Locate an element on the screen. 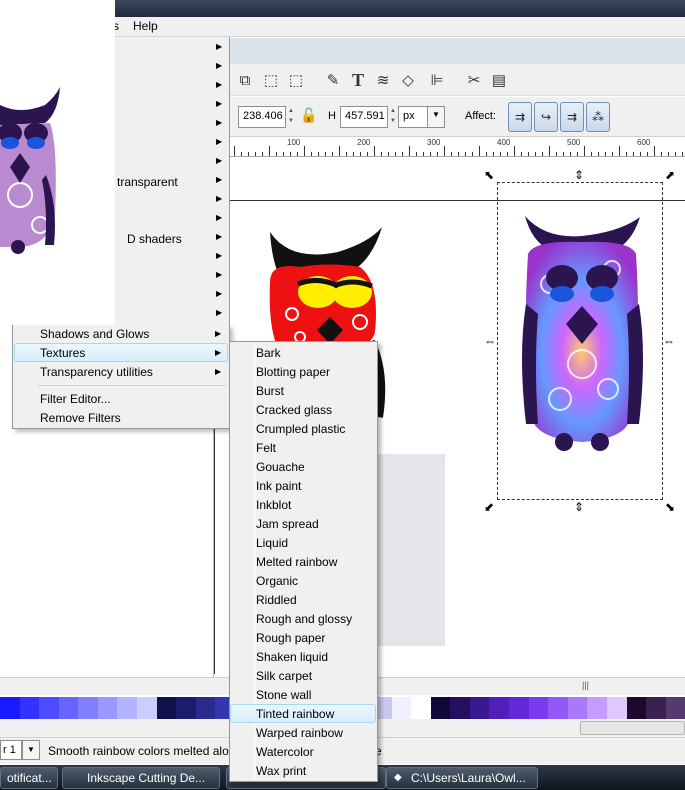 The height and width of the screenshot is (790, 685). scale-handle-top-right: ⬈ is located at coordinates (670, 175).